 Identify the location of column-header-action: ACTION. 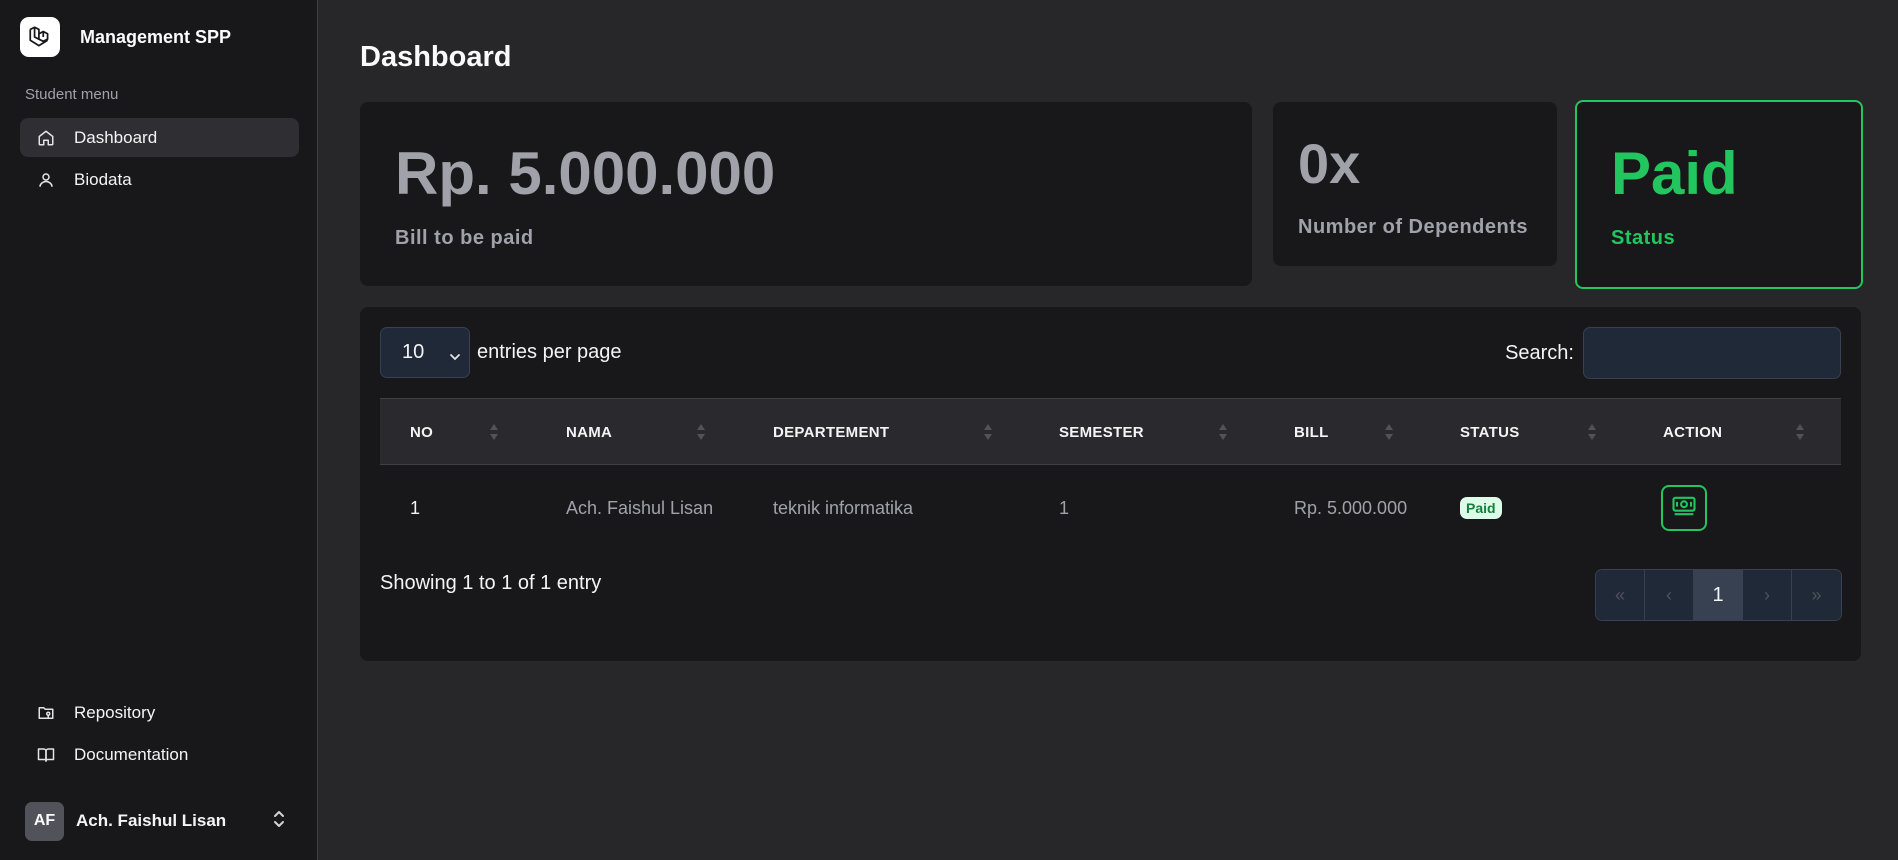
(1692, 432).